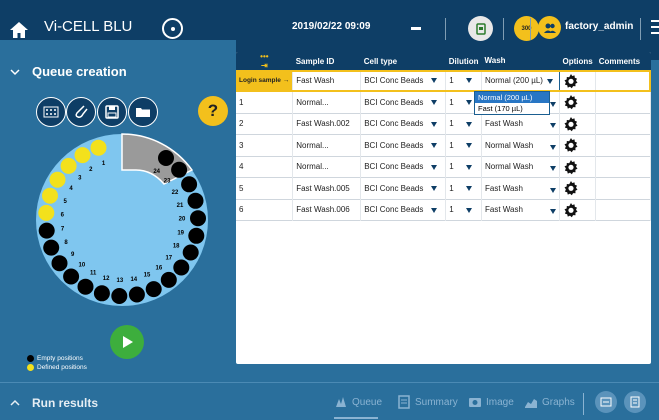  What do you see at coordinates (526, 28) in the screenshot?
I see `disposal-tray-icon: 300` at bounding box center [526, 28].